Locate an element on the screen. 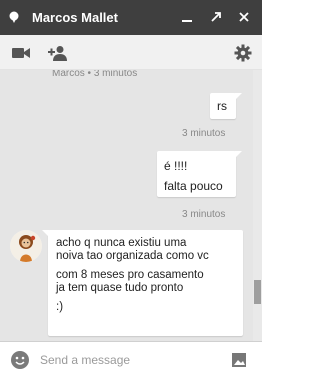 This screenshot has height=378, width=320. message-meta: Marcos • 3 minutos is located at coordinates (95, 74).